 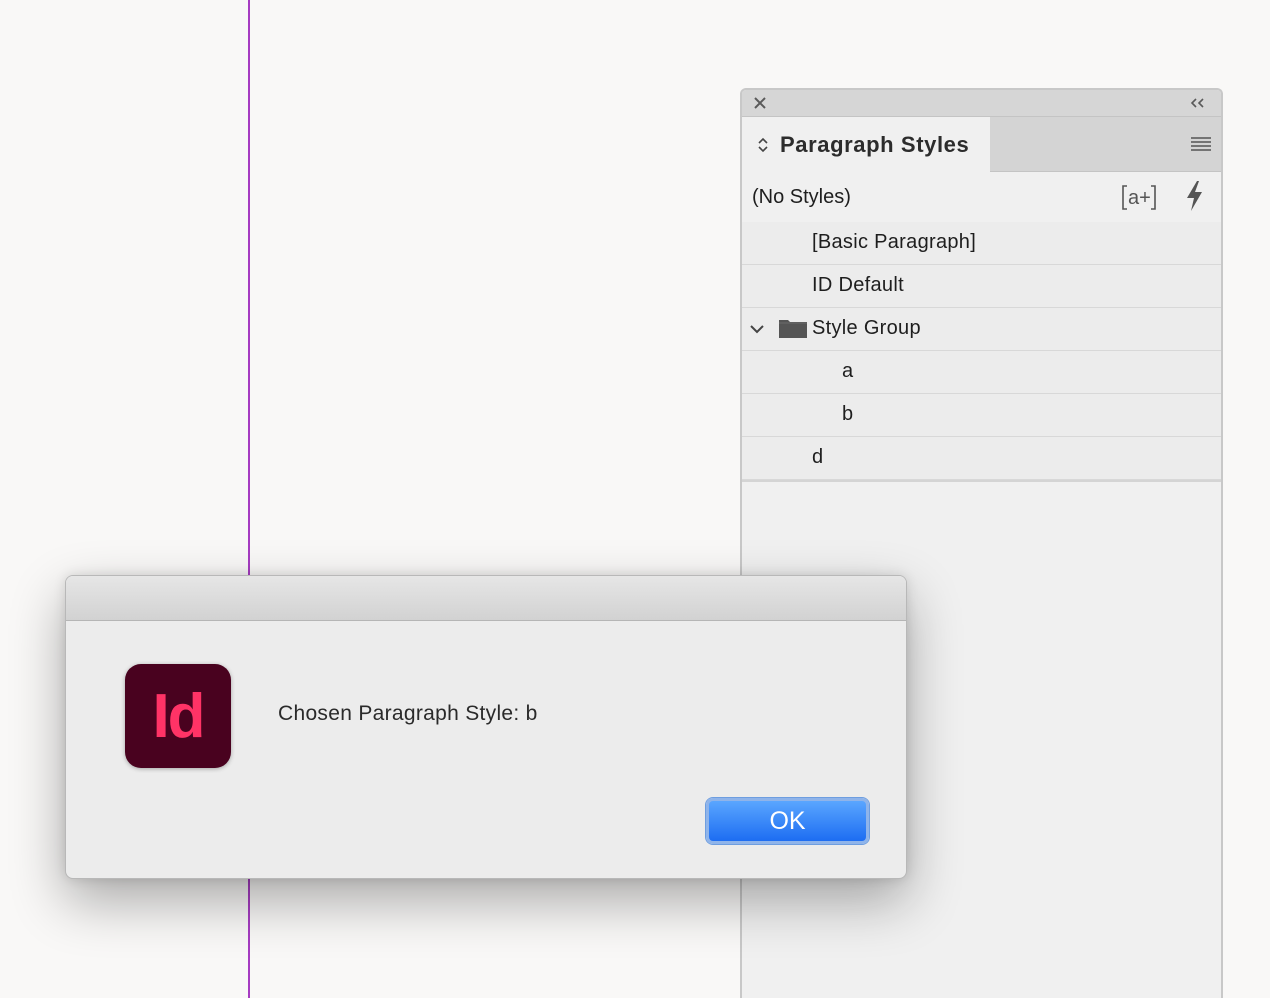 I want to click on panel-tab-bar: Paragraph Styles, so click(x=981, y=144).